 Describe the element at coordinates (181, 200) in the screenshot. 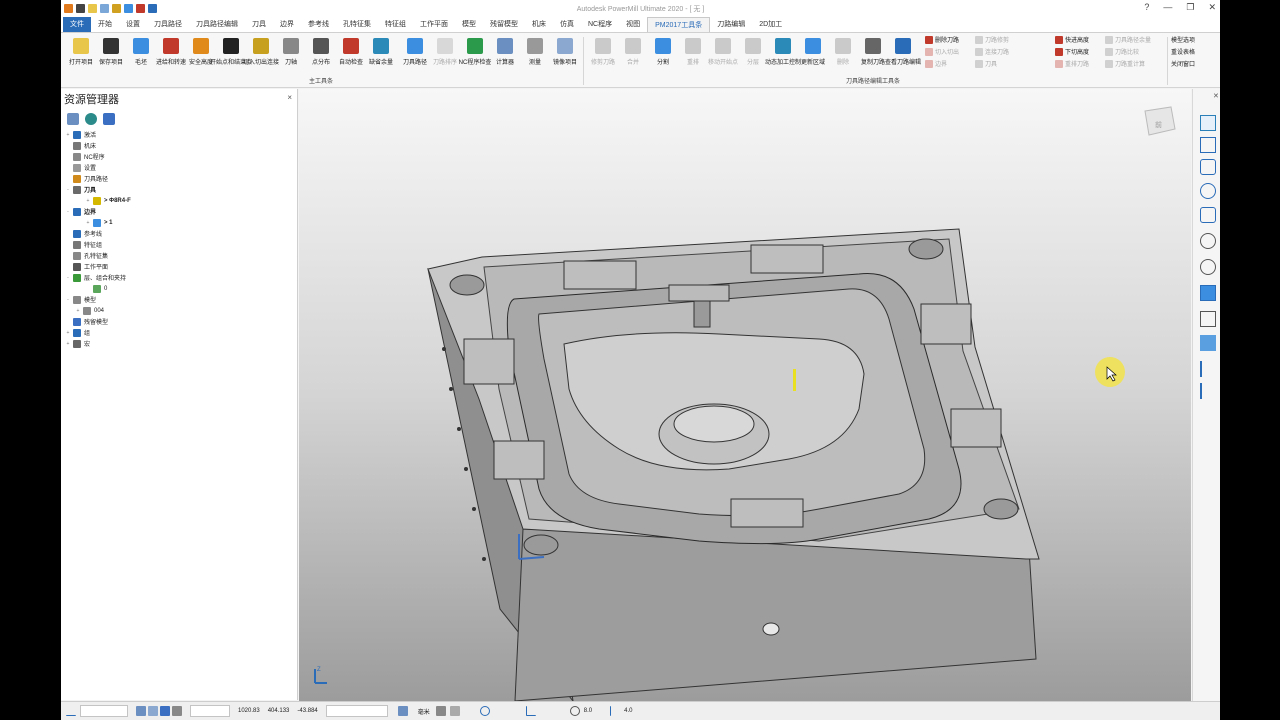

I see `tree-item: + > Φ8R4-F` at that location.